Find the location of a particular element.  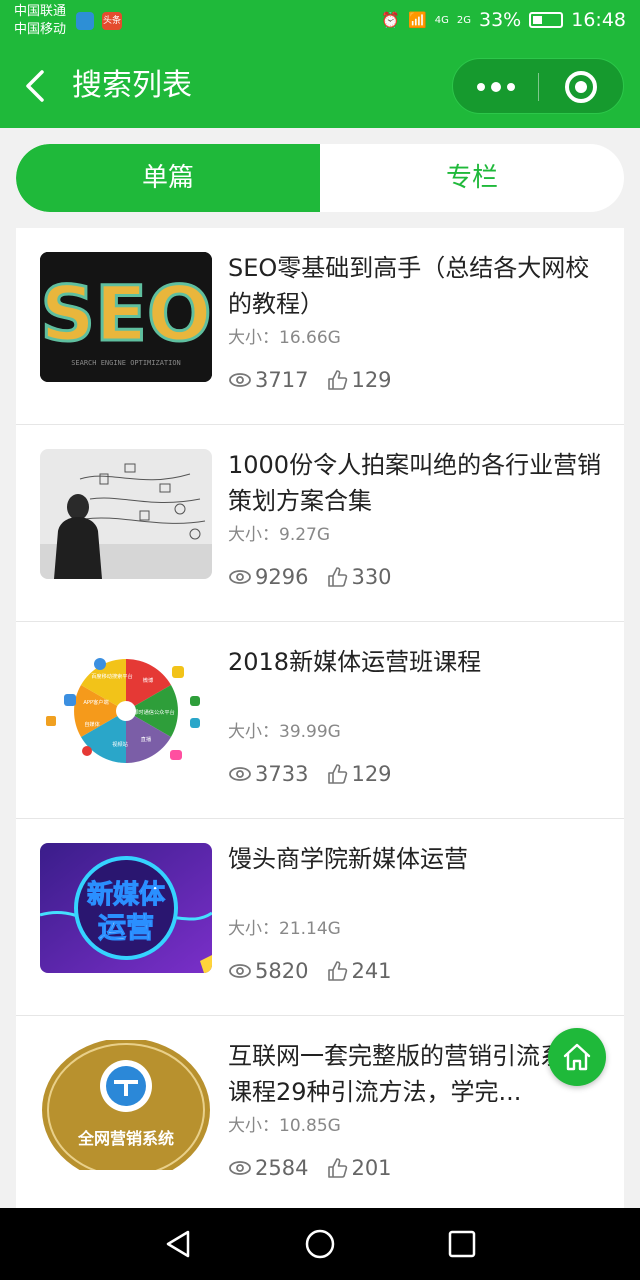

item-thumbnail is located at coordinates (126, 514).